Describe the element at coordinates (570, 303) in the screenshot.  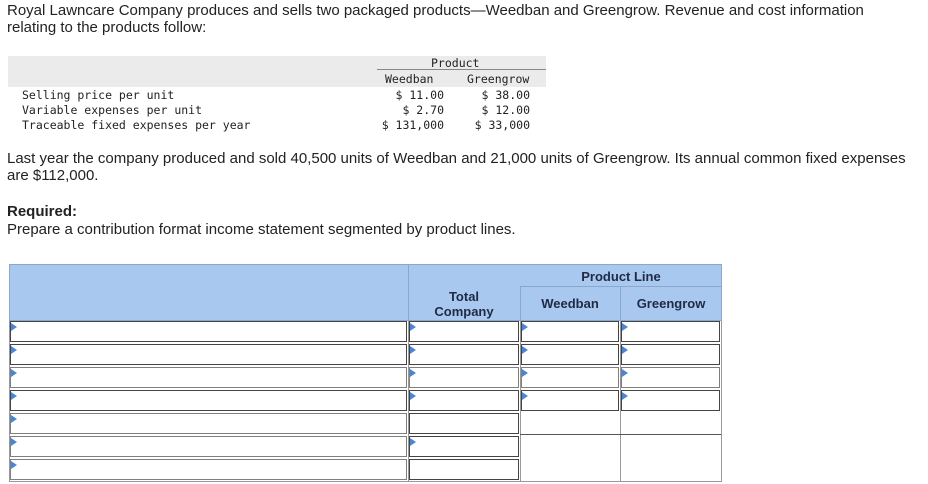
I see `weedban-header: Weedban` at that location.